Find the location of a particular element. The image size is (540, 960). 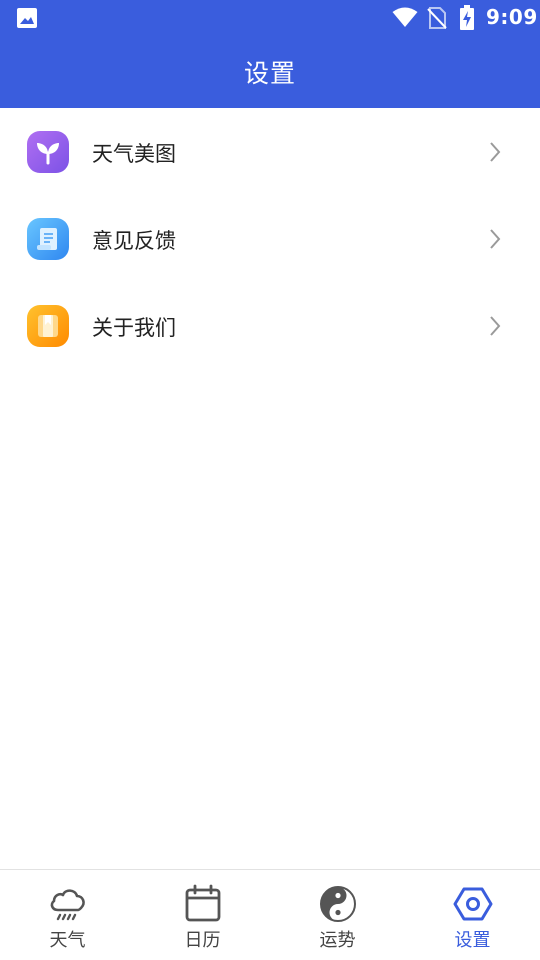

nav-label: 设置 is located at coordinates (472, 940).